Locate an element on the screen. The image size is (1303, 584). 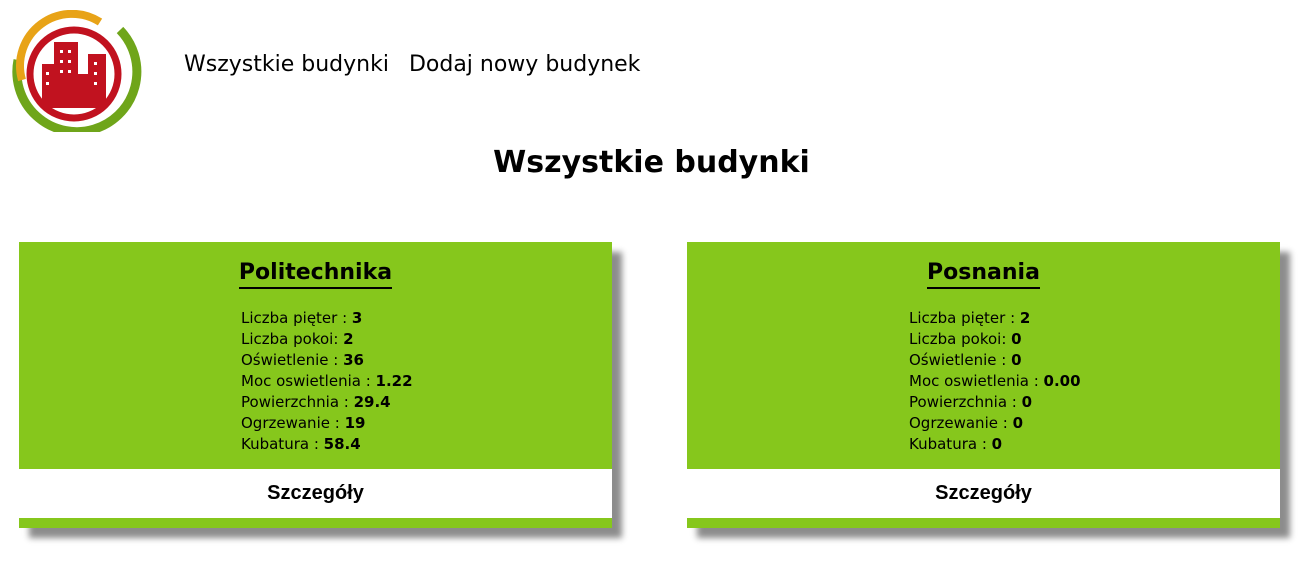
prop-lighting: Oświetlenie : 36 is located at coordinates (327, 360).